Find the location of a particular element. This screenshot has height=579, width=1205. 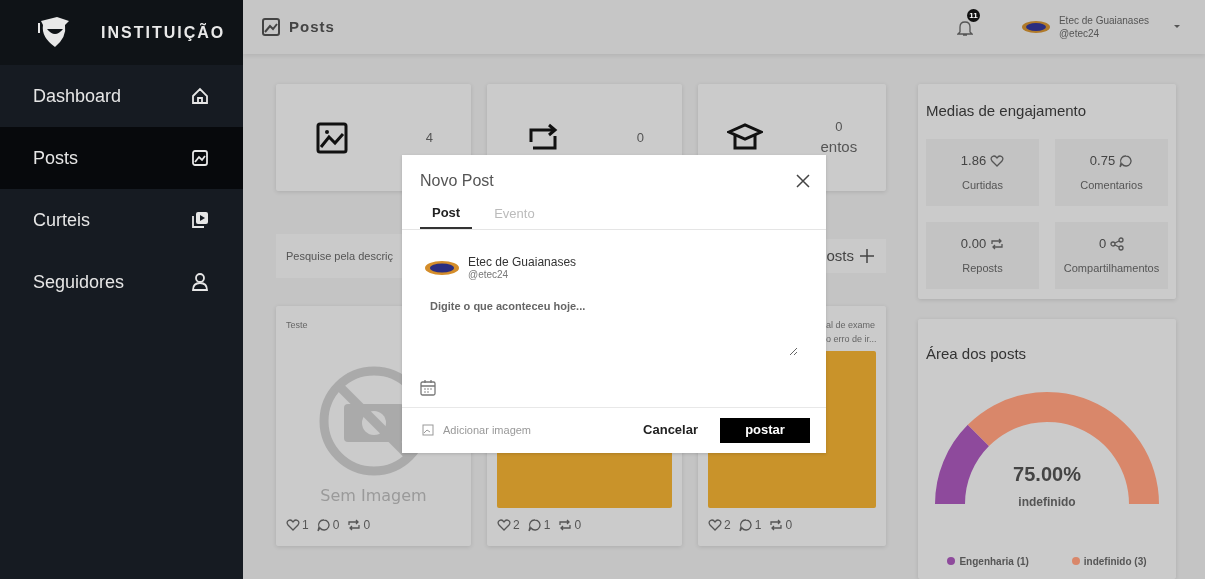

stat-count: 4 is located at coordinates (429, 137).